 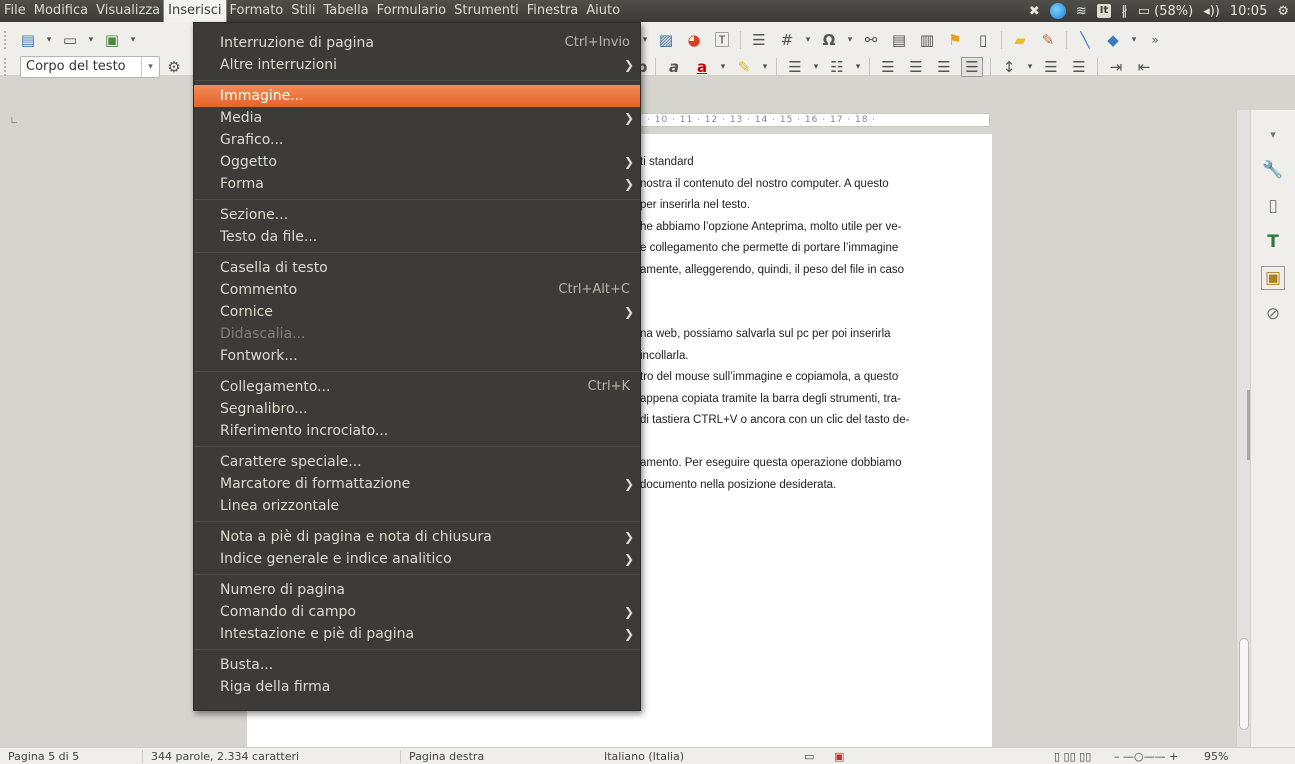 I want to click on menu-item-cornice: Cornice ❯, so click(x=417, y=312).